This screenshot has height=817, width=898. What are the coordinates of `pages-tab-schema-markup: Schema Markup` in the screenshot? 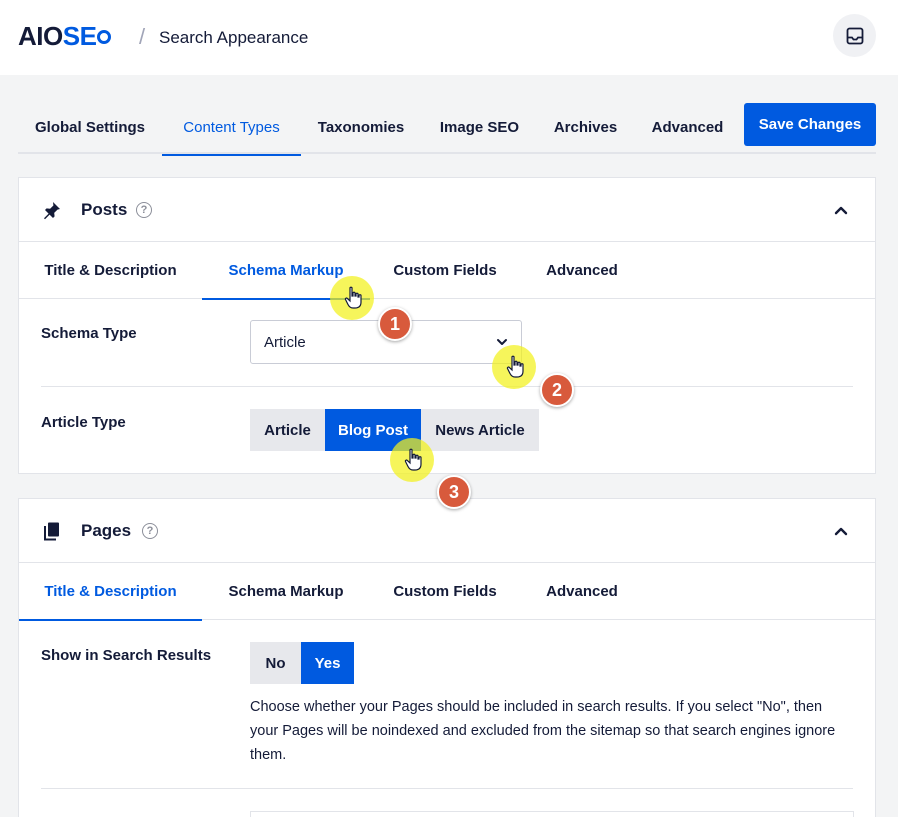 It's located at (286, 591).